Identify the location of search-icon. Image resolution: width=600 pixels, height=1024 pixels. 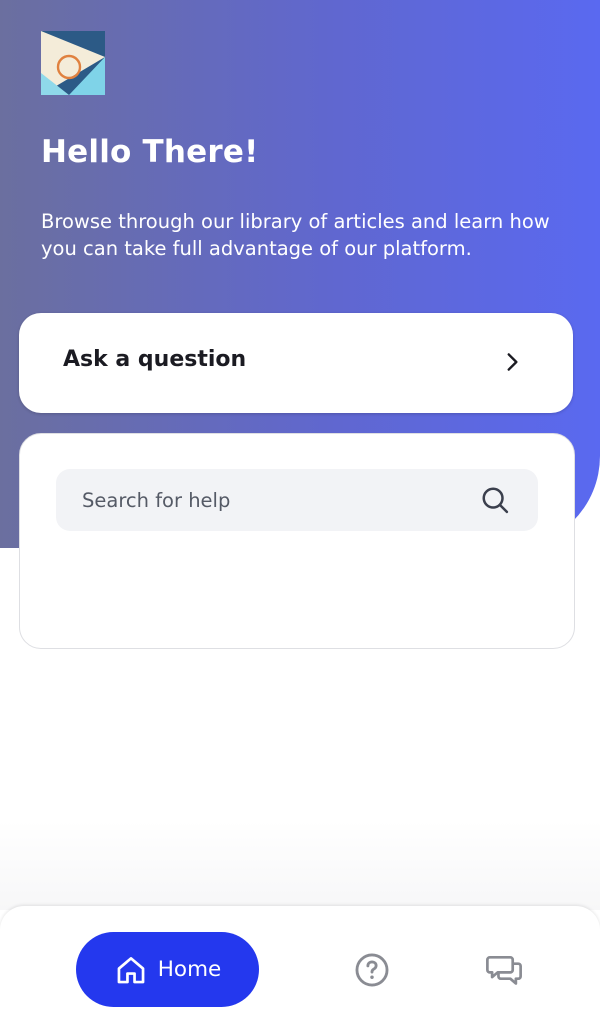
(495, 500).